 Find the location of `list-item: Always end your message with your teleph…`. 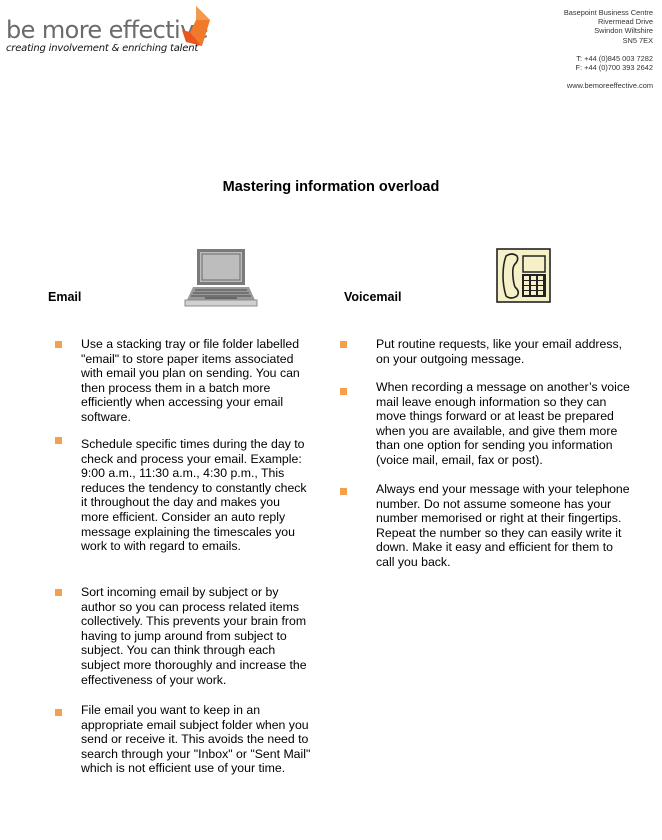

list-item: Always end your message with your teleph… is located at coordinates (485, 526).